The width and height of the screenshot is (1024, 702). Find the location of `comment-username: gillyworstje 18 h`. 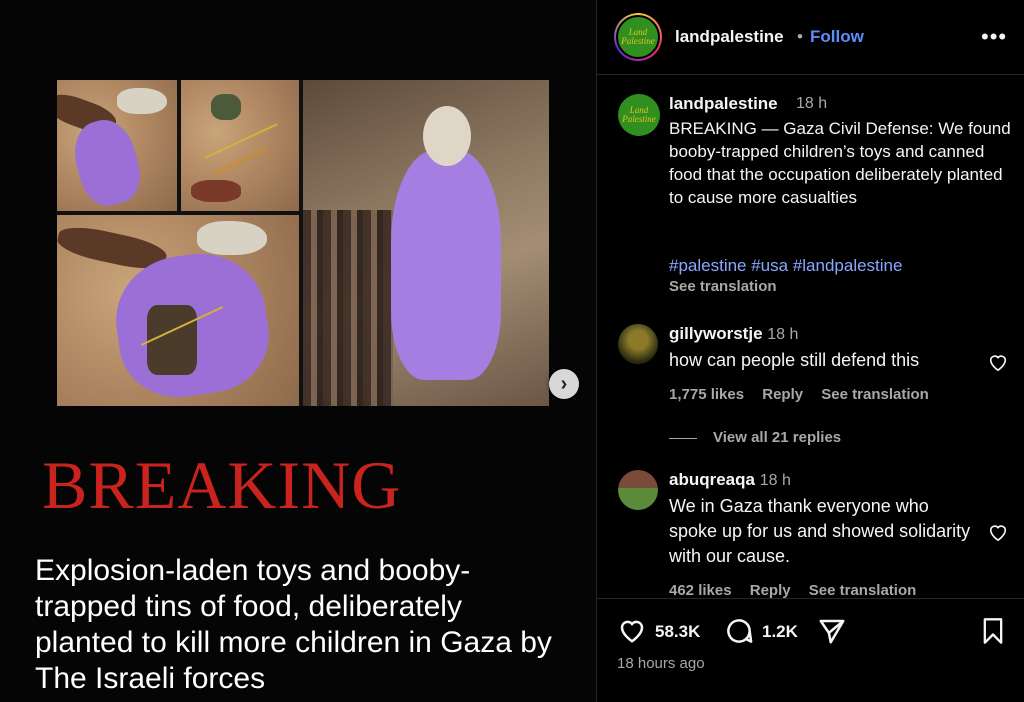

comment-username: gillyworstje 18 h is located at coordinates (733, 334).